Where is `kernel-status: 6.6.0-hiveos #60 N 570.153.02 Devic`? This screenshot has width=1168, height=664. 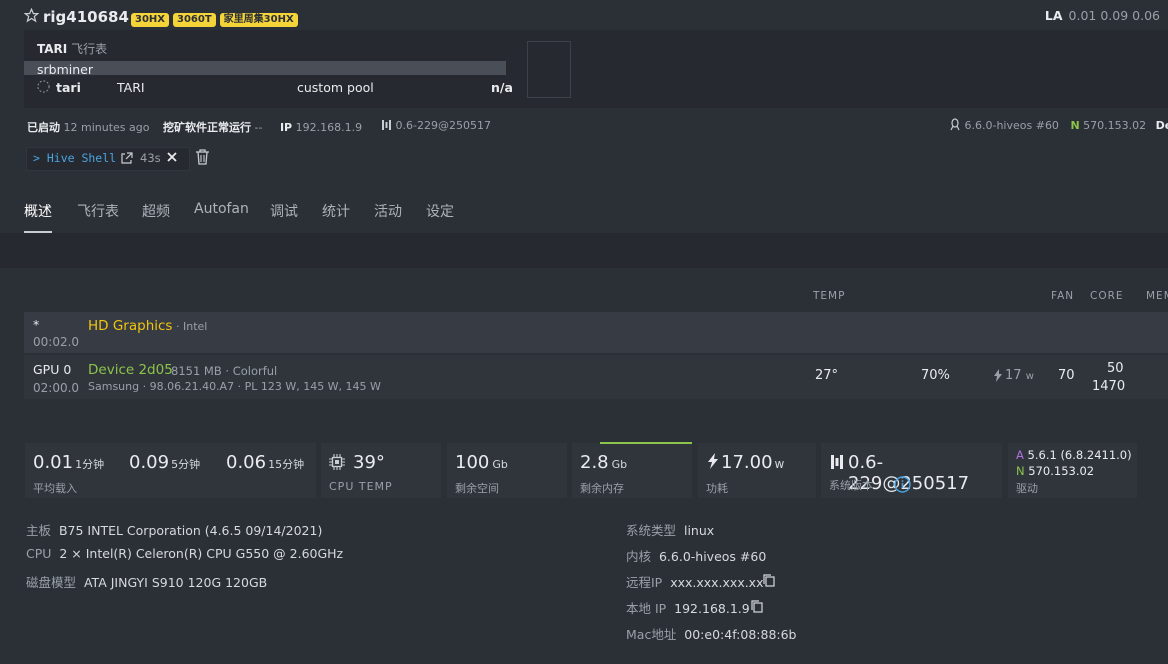
kernel-status: 6.6.0-hiveos #60 N 570.153.02 Devic is located at coordinates (1058, 125).